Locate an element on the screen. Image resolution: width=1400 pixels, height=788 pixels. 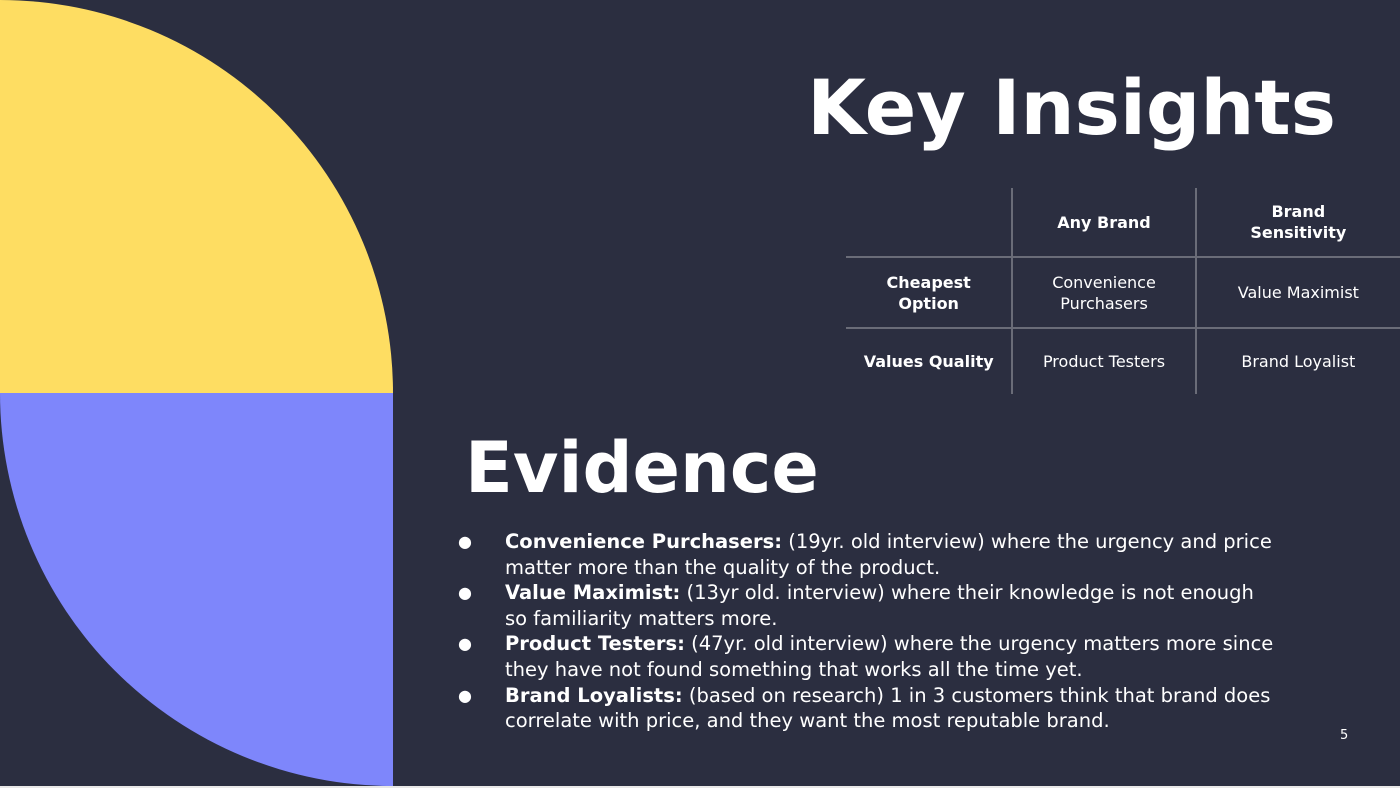
matrix-cell: Product Testers is located at coordinates (1104, 361).